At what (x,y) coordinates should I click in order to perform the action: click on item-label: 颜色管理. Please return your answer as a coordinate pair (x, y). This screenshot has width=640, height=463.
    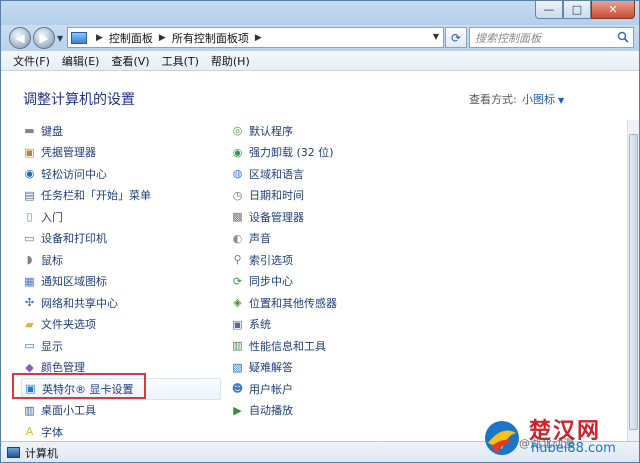
    Looking at the image, I should click on (63, 368).